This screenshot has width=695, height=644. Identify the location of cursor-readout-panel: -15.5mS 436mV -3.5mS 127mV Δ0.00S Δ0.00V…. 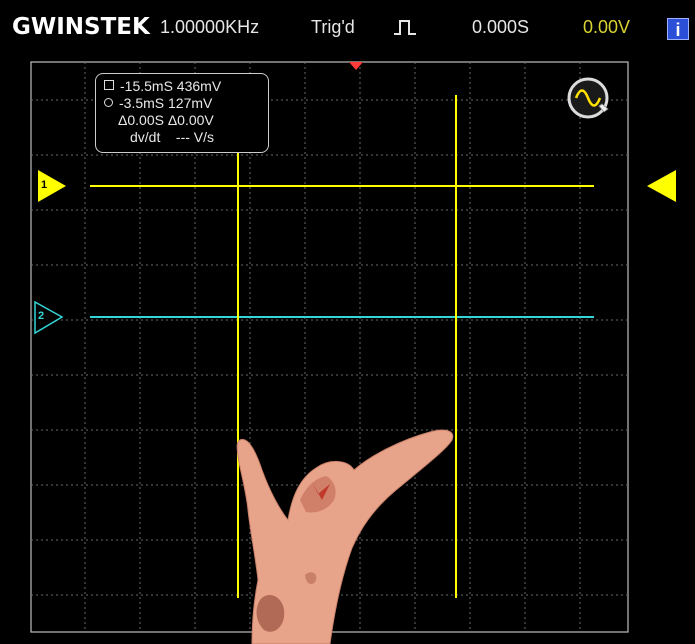
(182, 113).